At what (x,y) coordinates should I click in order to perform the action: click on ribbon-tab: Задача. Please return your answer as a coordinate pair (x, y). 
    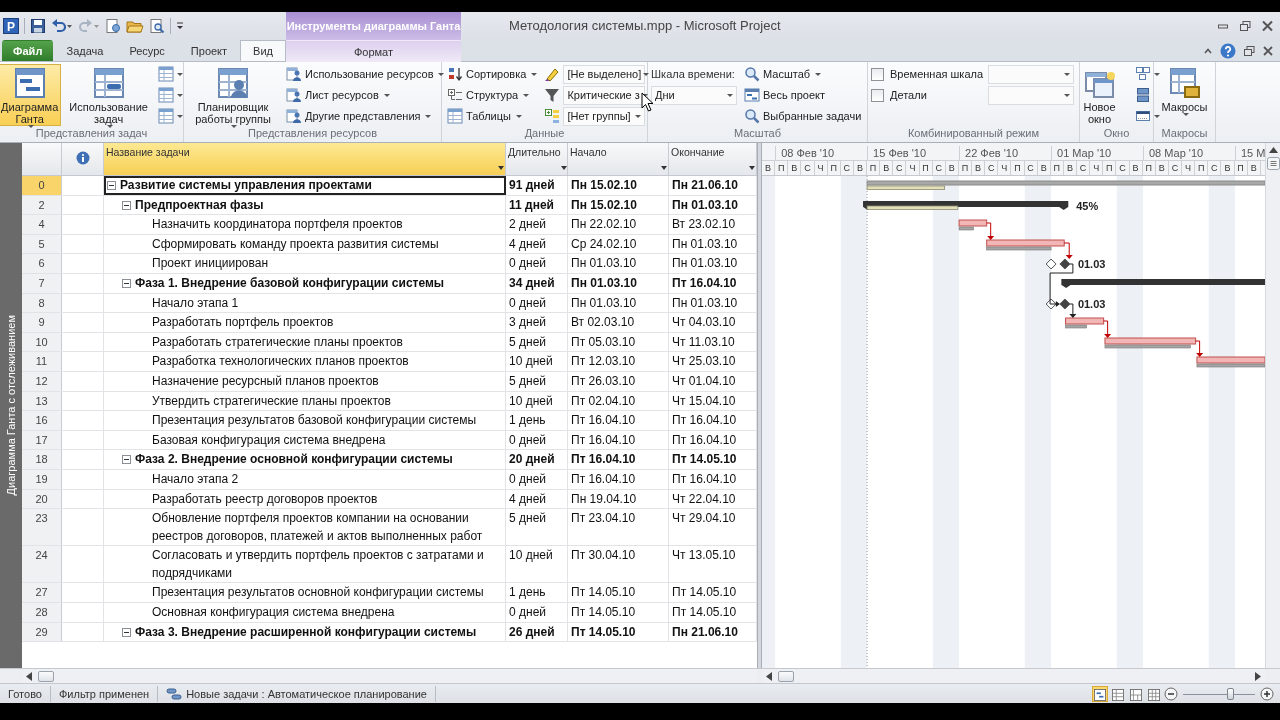
    Looking at the image, I should click on (85, 50).